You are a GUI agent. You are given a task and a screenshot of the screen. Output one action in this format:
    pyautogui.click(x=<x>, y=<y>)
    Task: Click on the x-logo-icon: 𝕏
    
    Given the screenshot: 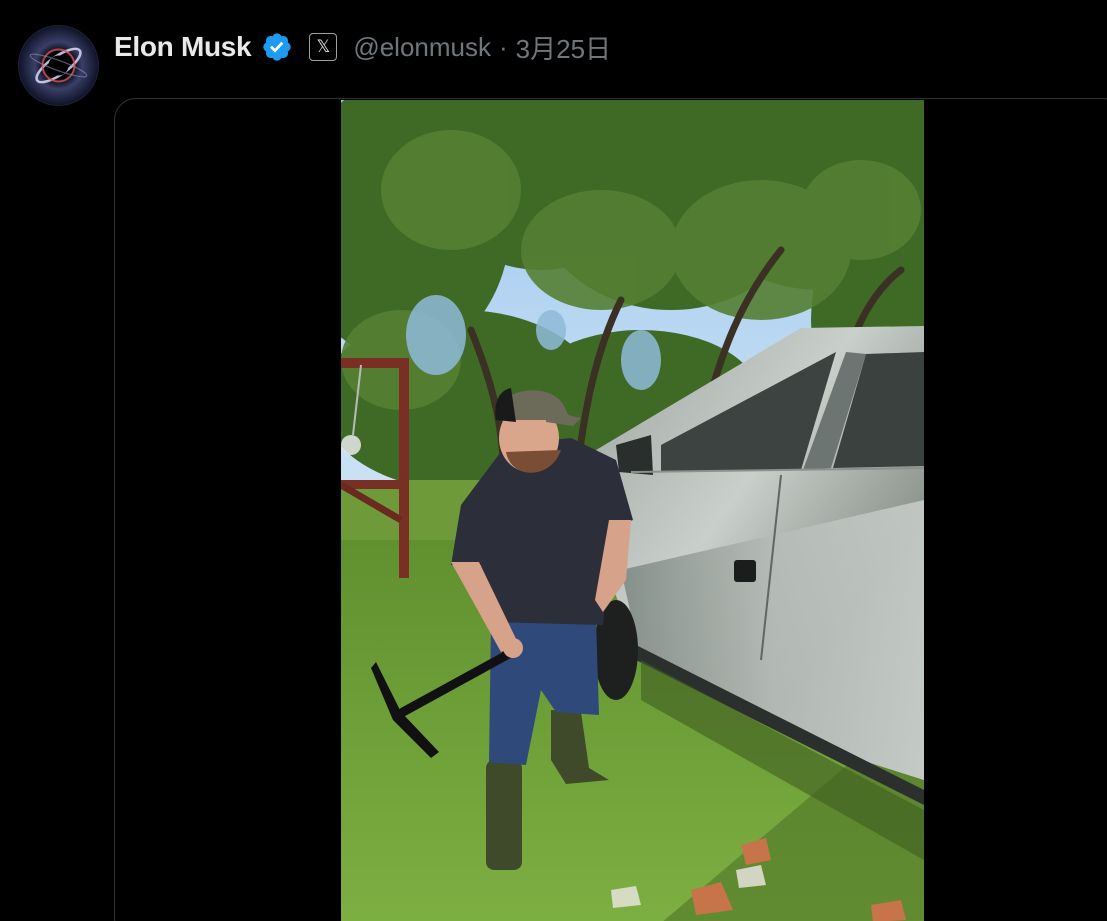 What is the action you would take?
    pyautogui.click(x=323, y=47)
    